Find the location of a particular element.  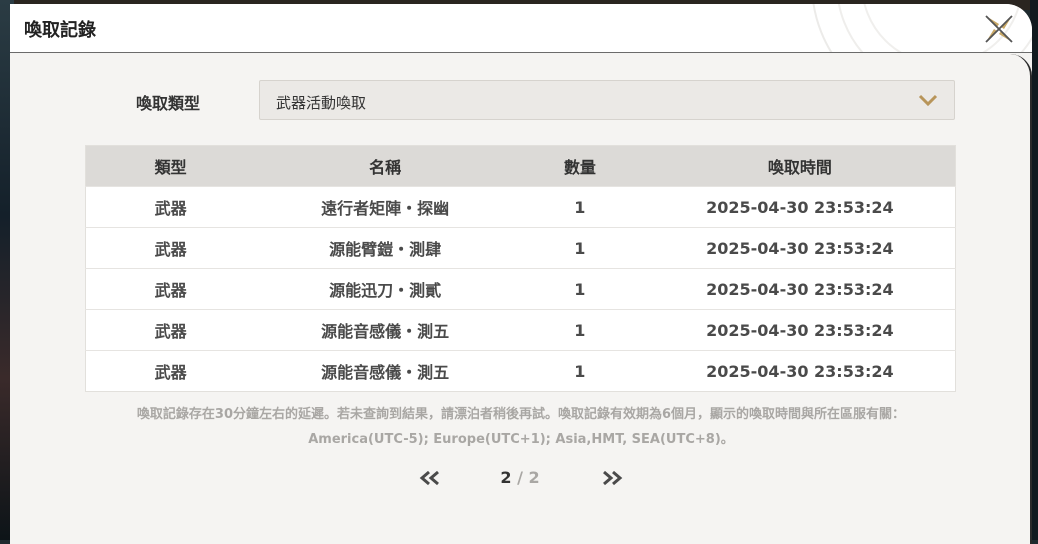

double-chevron-right-icon is located at coordinates (612, 478).